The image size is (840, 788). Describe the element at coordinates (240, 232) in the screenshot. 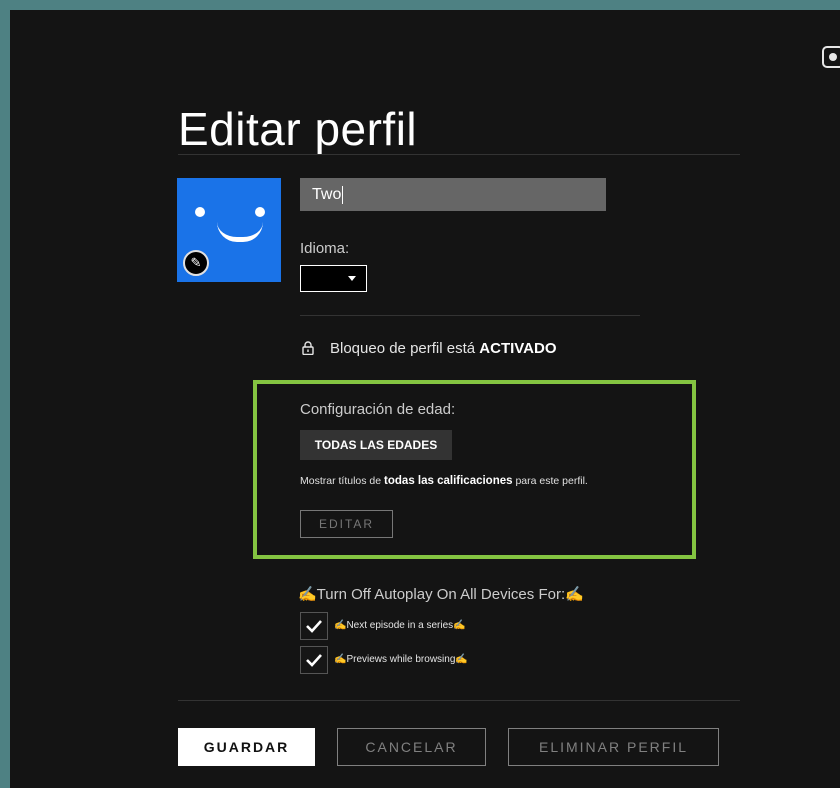

I see `avatar-smile` at that location.